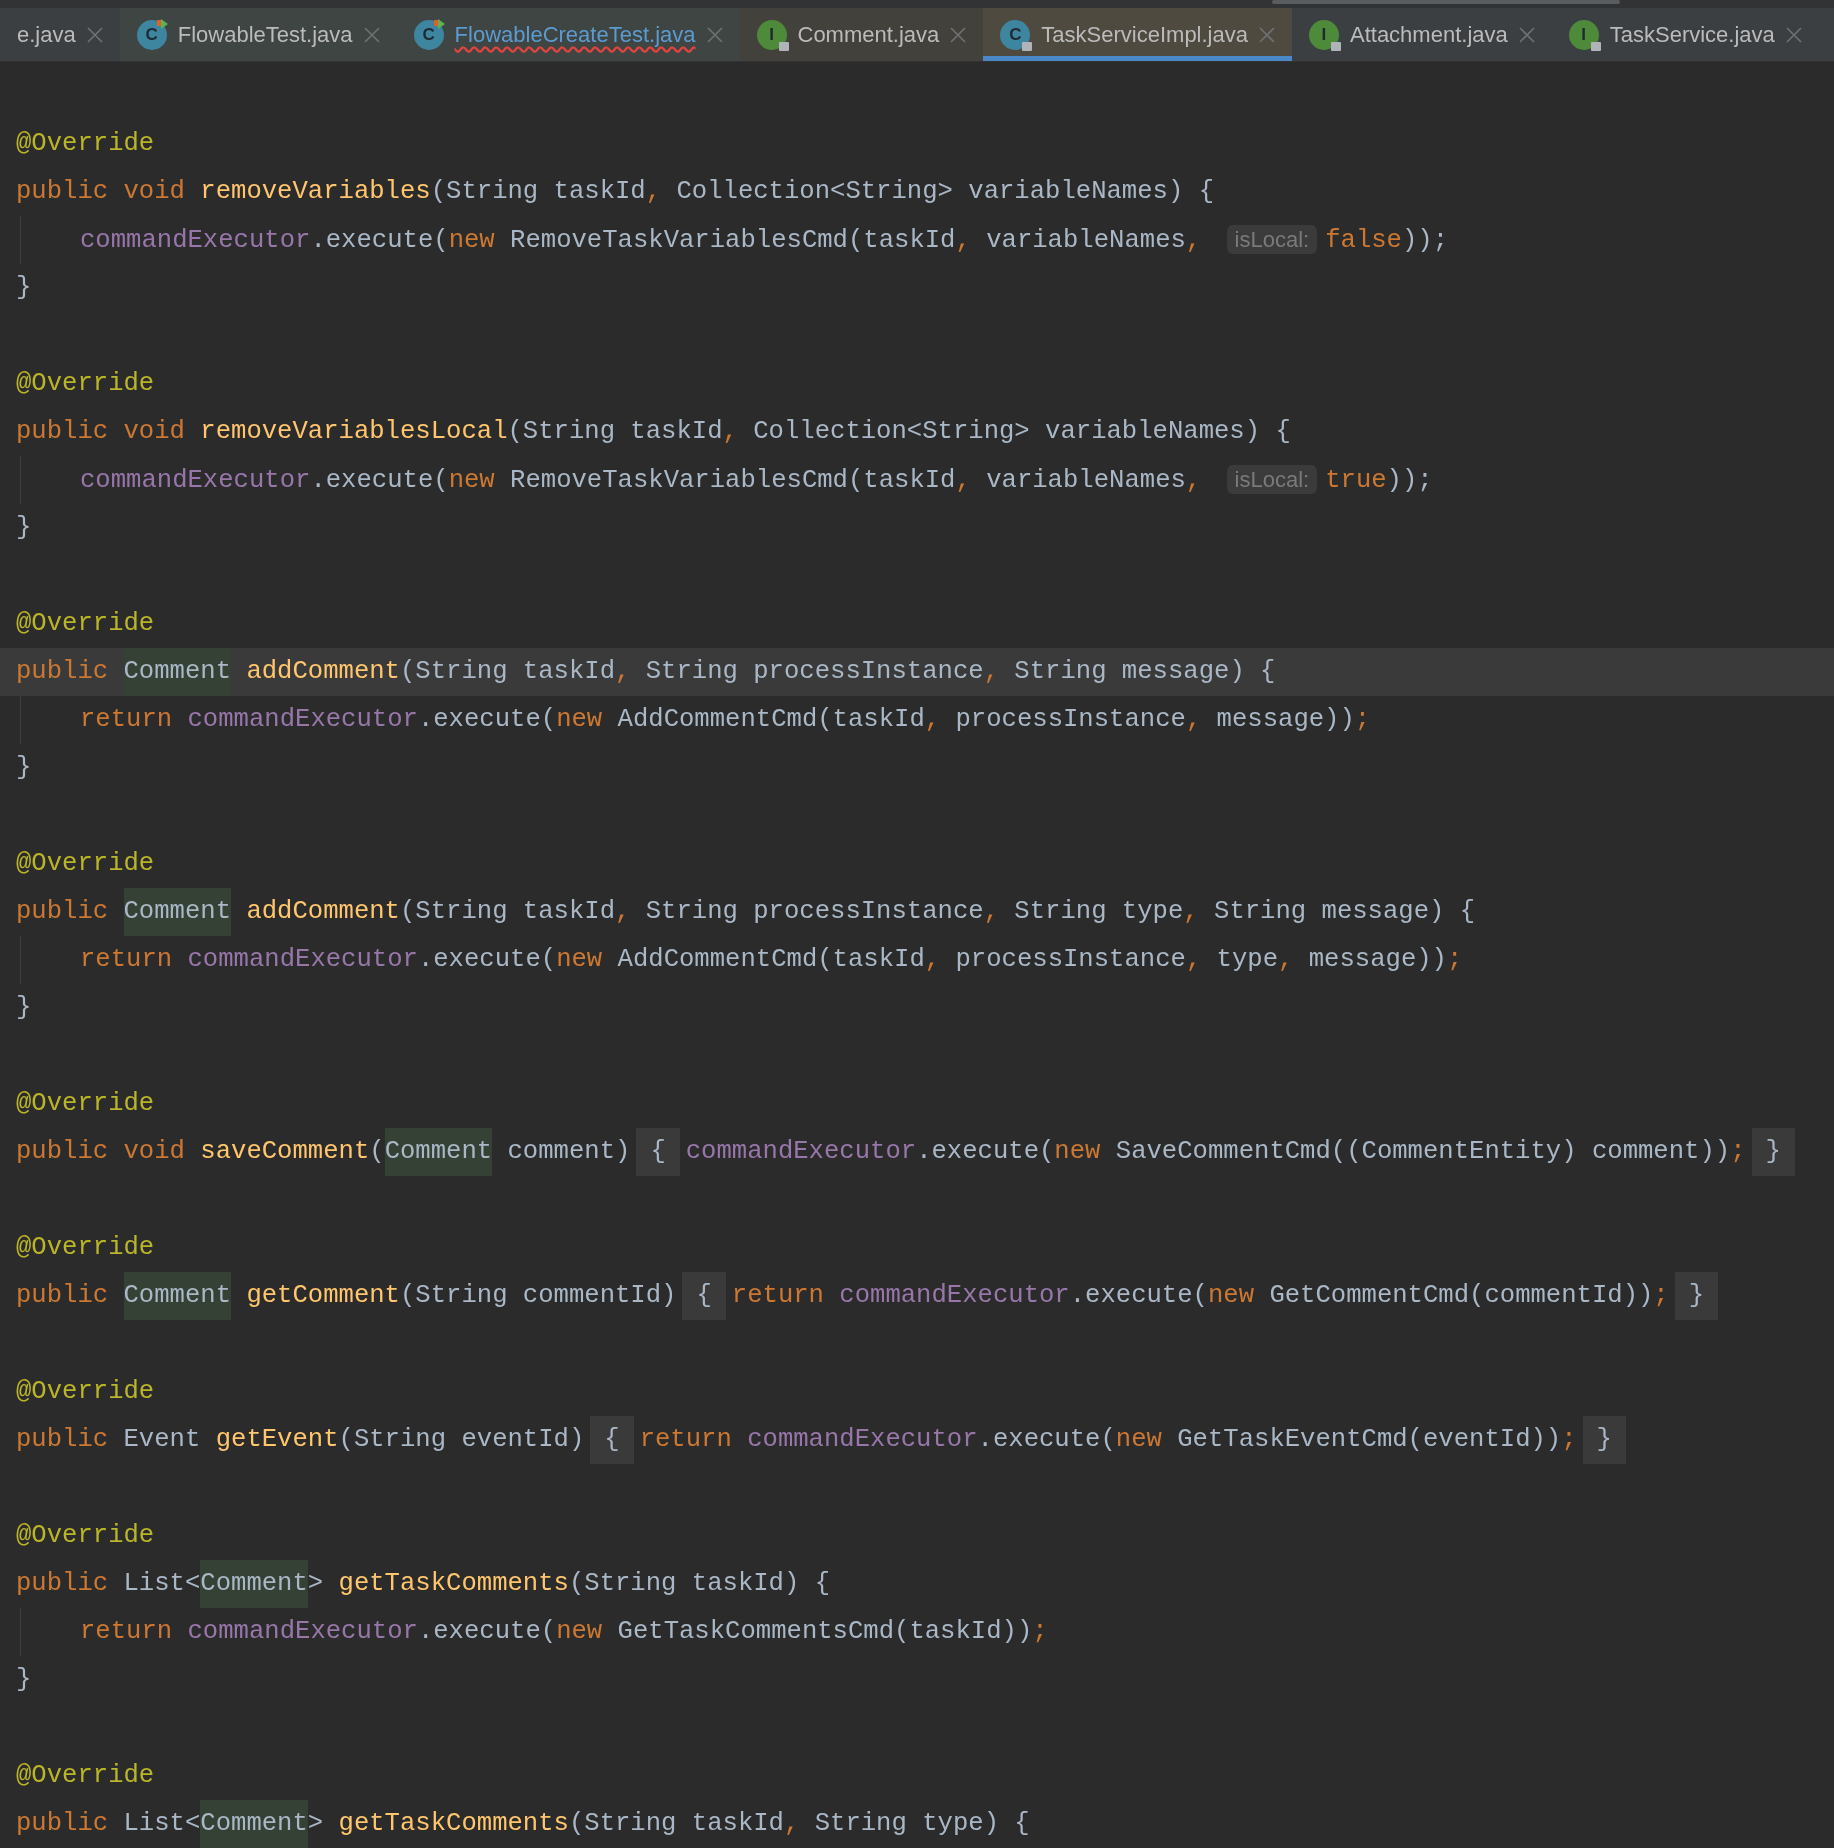 The height and width of the screenshot is (1848, 1834). What do you see at coordinates (564, 1632) in the screenshot?
I see `code-line: return commandExecutor.execute(new GetTaskCommentsCmd(taskId));` at bounding box center [564, 1632].